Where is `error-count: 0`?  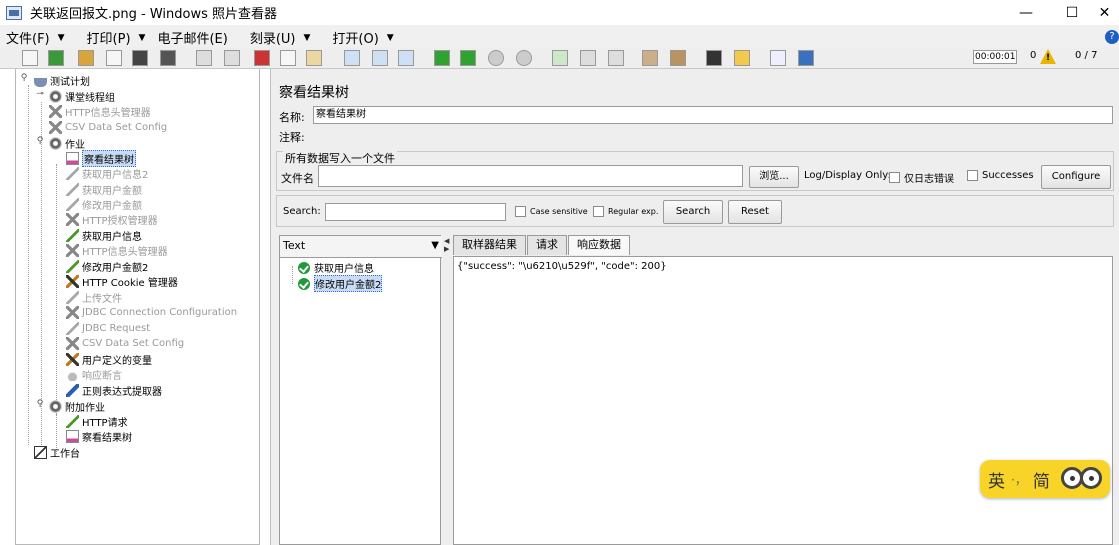 error-count: 0 is located at coordinates (1033, 55).